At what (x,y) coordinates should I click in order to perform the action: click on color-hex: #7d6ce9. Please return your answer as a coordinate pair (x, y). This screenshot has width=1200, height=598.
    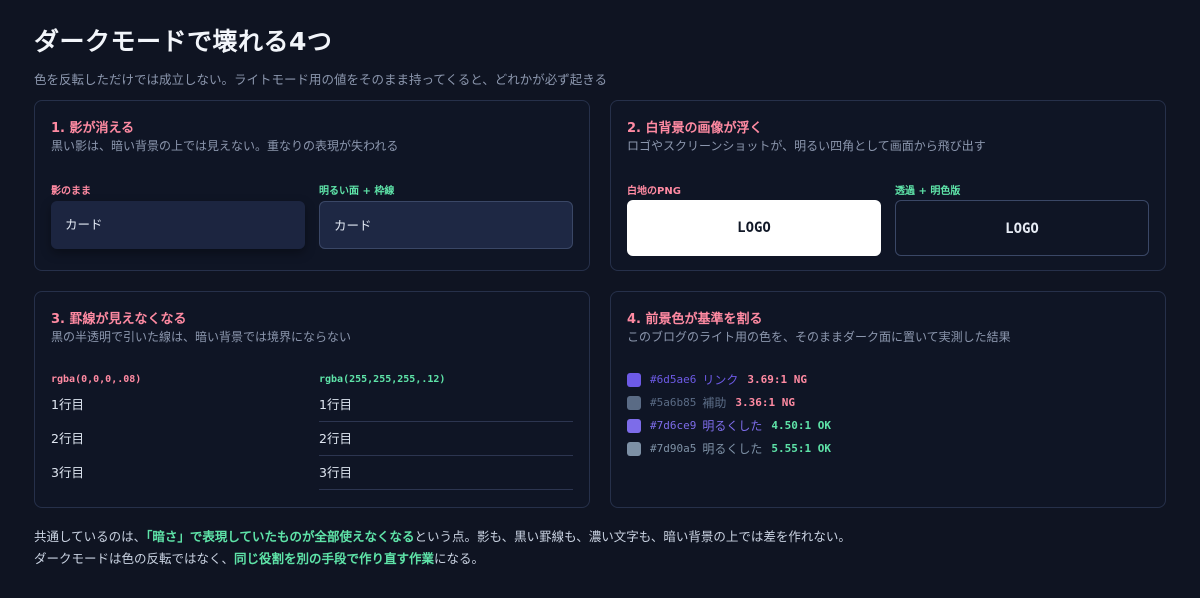
    Looking at the image, I should click on (673, 425).